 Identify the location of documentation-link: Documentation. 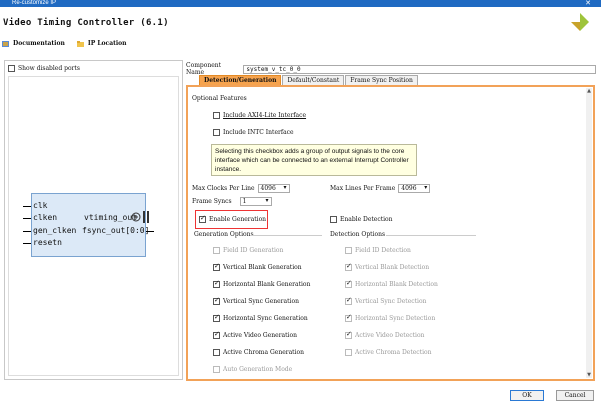
(35, 43).